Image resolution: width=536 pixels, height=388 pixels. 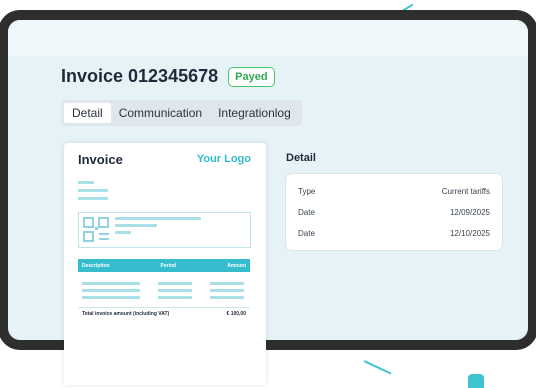 What do you see at coordinates (394, 191) in the screenshot?
I see `detail-row: Type Current tariffs` at bounding box center [394, 191].